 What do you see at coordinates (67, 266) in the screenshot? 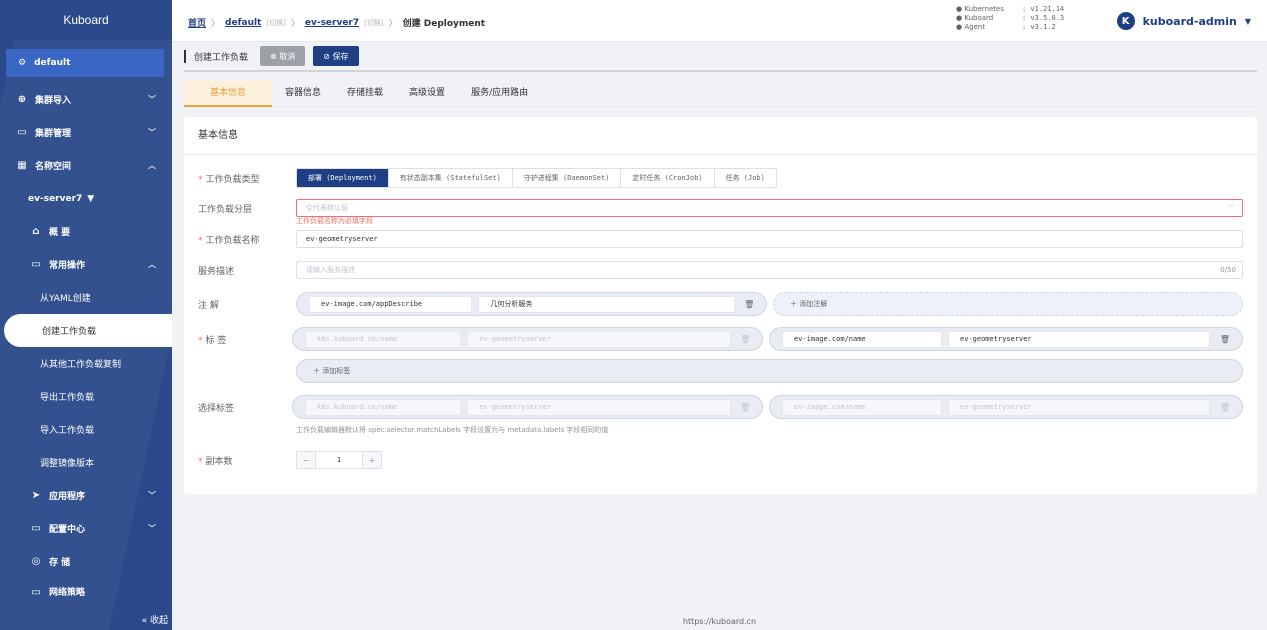
I see `sidebar-item-label: 常用操作` at bounding box center [67, 266].